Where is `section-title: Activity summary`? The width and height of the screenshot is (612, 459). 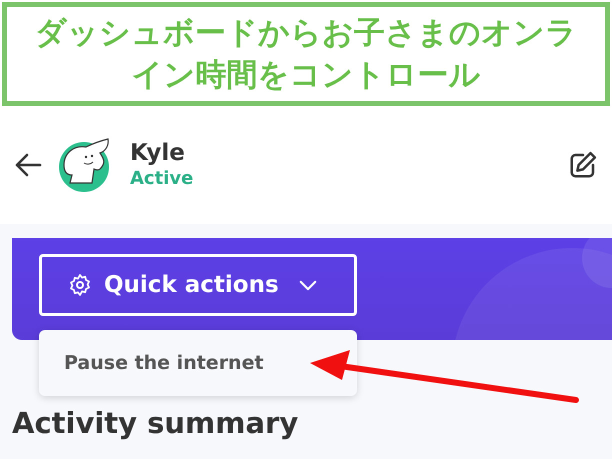
section-title: Activity summary is located at coordinates (156, 423).